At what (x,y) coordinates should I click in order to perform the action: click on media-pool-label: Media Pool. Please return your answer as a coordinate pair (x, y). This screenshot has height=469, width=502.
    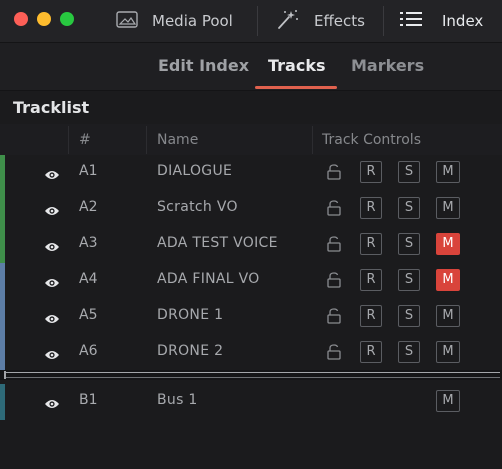
    Looking at the image, I should click on (192, 21).